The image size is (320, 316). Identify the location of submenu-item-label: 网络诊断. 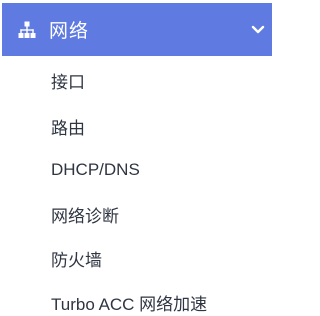
(85, 216).